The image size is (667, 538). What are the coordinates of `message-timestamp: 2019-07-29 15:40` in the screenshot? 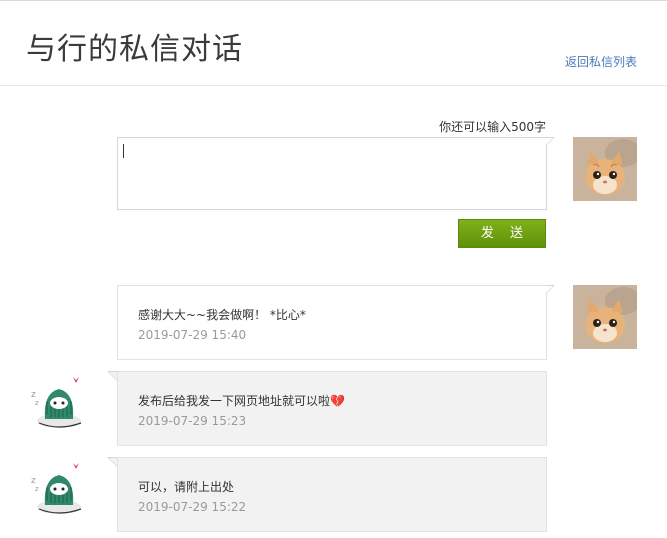 It's located at (192, 335).